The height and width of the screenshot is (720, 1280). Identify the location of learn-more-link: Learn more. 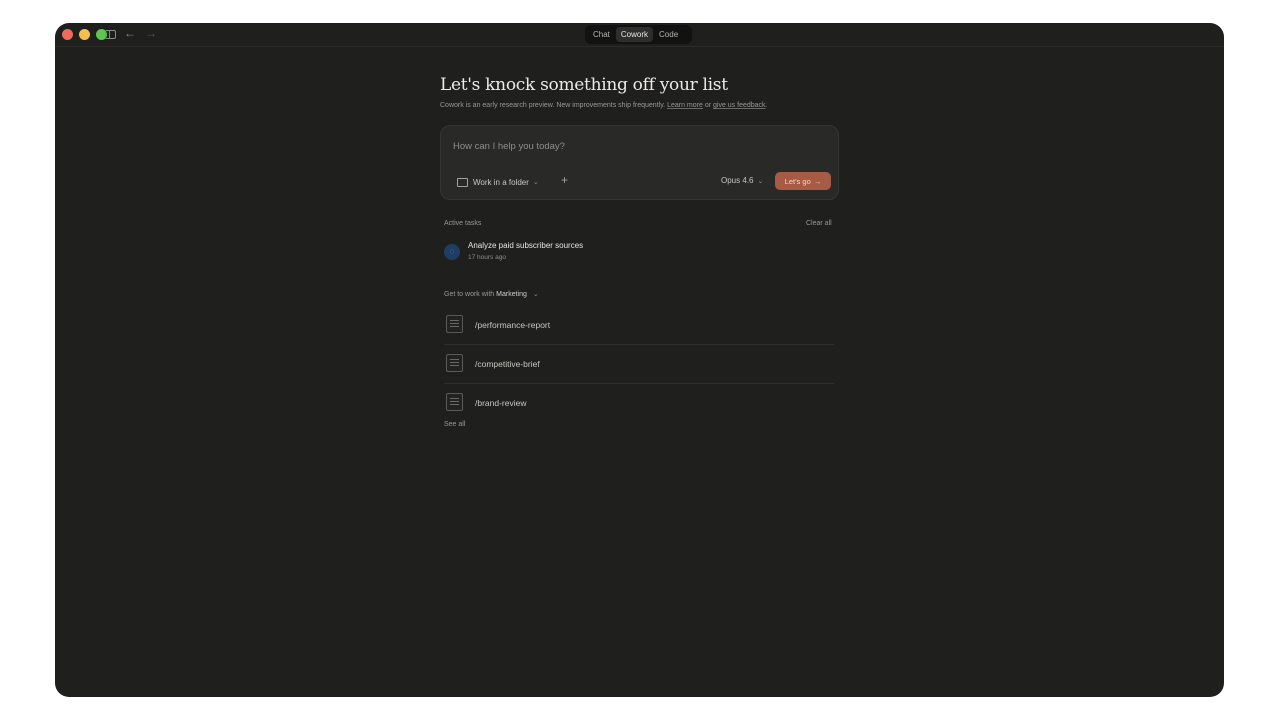
(685, 105).